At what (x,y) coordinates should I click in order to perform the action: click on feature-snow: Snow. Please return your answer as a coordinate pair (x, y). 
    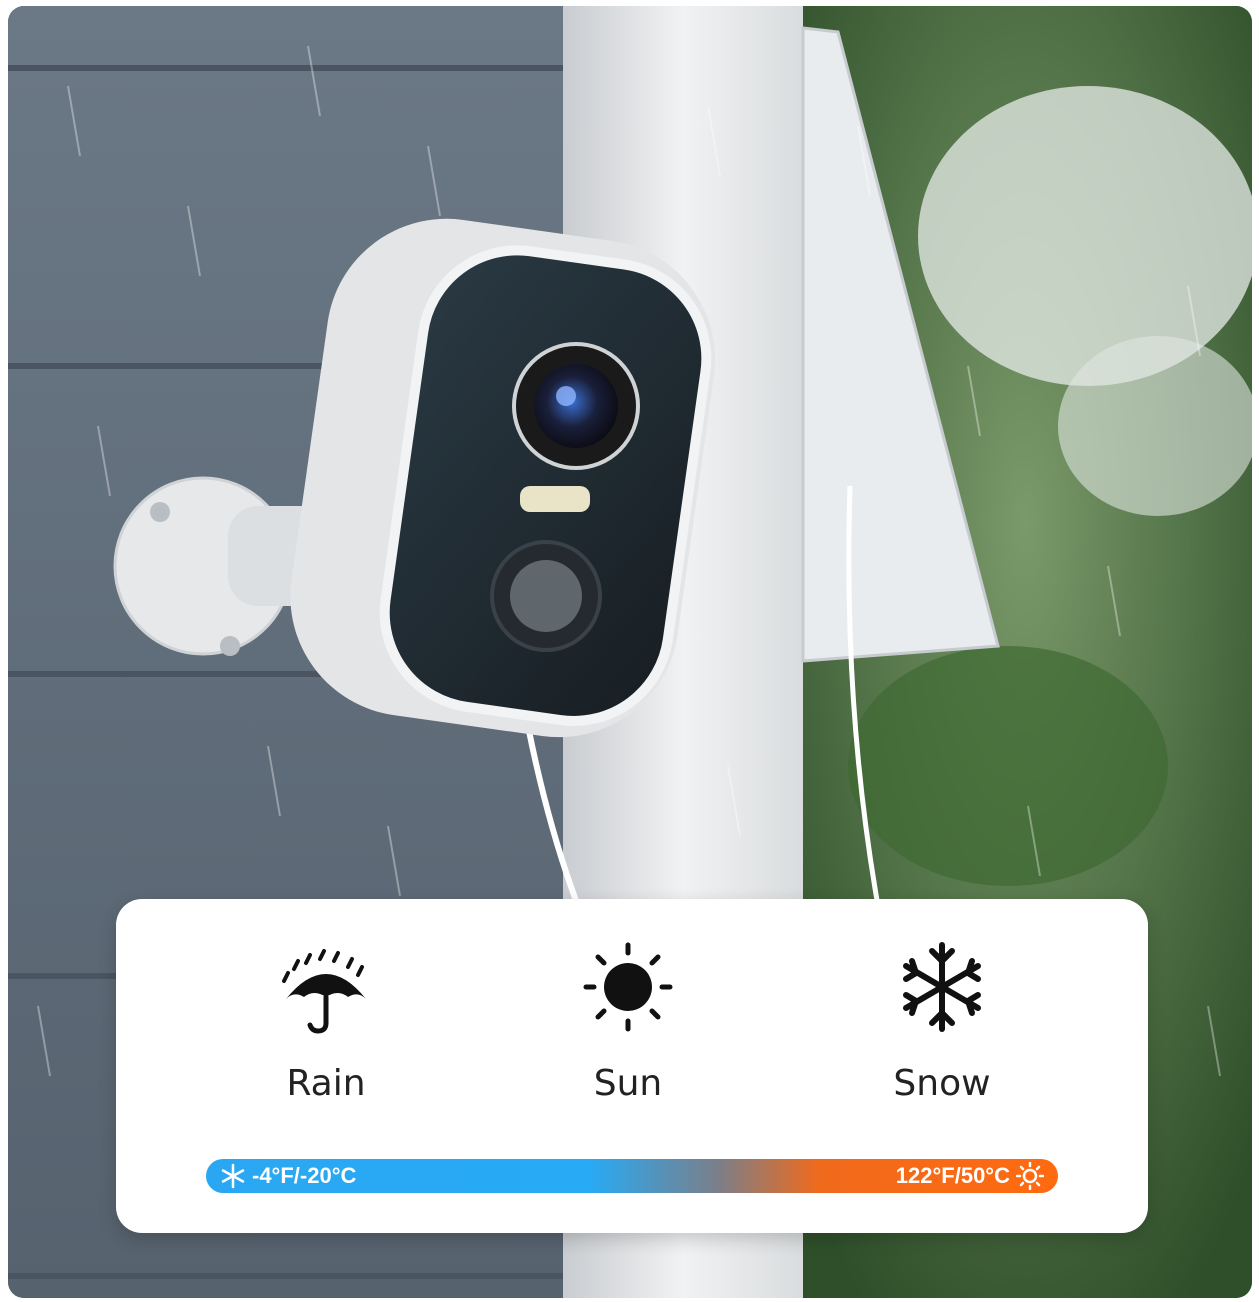
    Looking at the image, I should click on (942, 1021).